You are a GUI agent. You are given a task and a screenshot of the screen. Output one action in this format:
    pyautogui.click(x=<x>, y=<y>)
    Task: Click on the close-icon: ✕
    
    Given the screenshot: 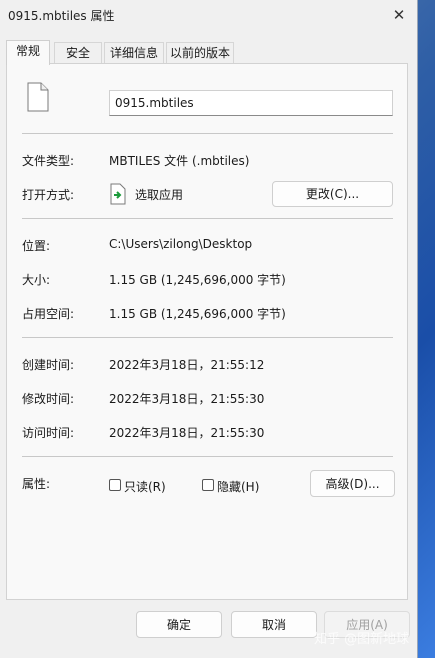 What is the action you would take?
    pyautogui.click(x=399, y=15)
    